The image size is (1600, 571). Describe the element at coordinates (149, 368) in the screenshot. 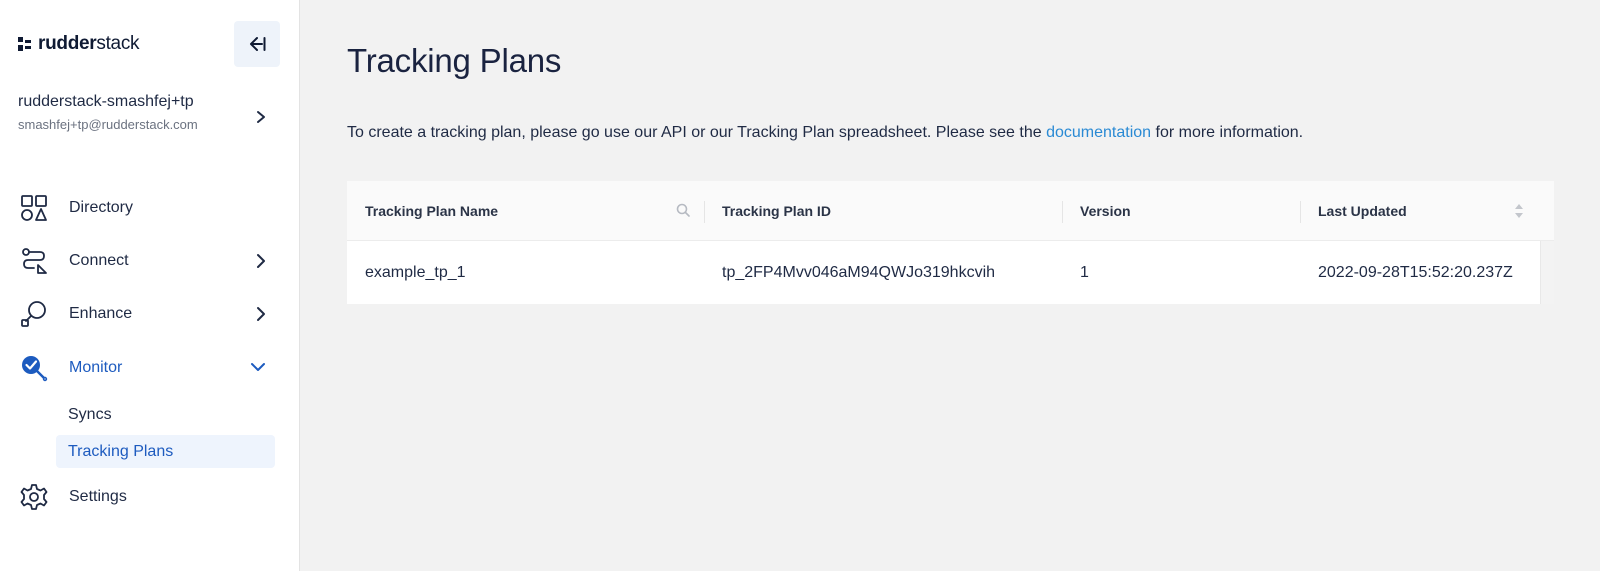

I see `nav-item-monitor: Monitor` at that location.